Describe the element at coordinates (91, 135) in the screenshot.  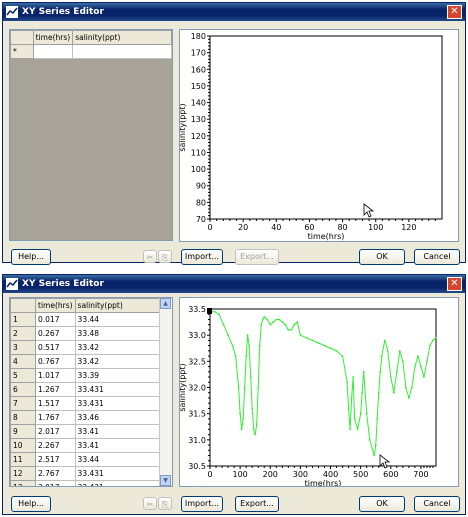
I see `data-grid: time(hrs) salinity(ppt) *` at that location.